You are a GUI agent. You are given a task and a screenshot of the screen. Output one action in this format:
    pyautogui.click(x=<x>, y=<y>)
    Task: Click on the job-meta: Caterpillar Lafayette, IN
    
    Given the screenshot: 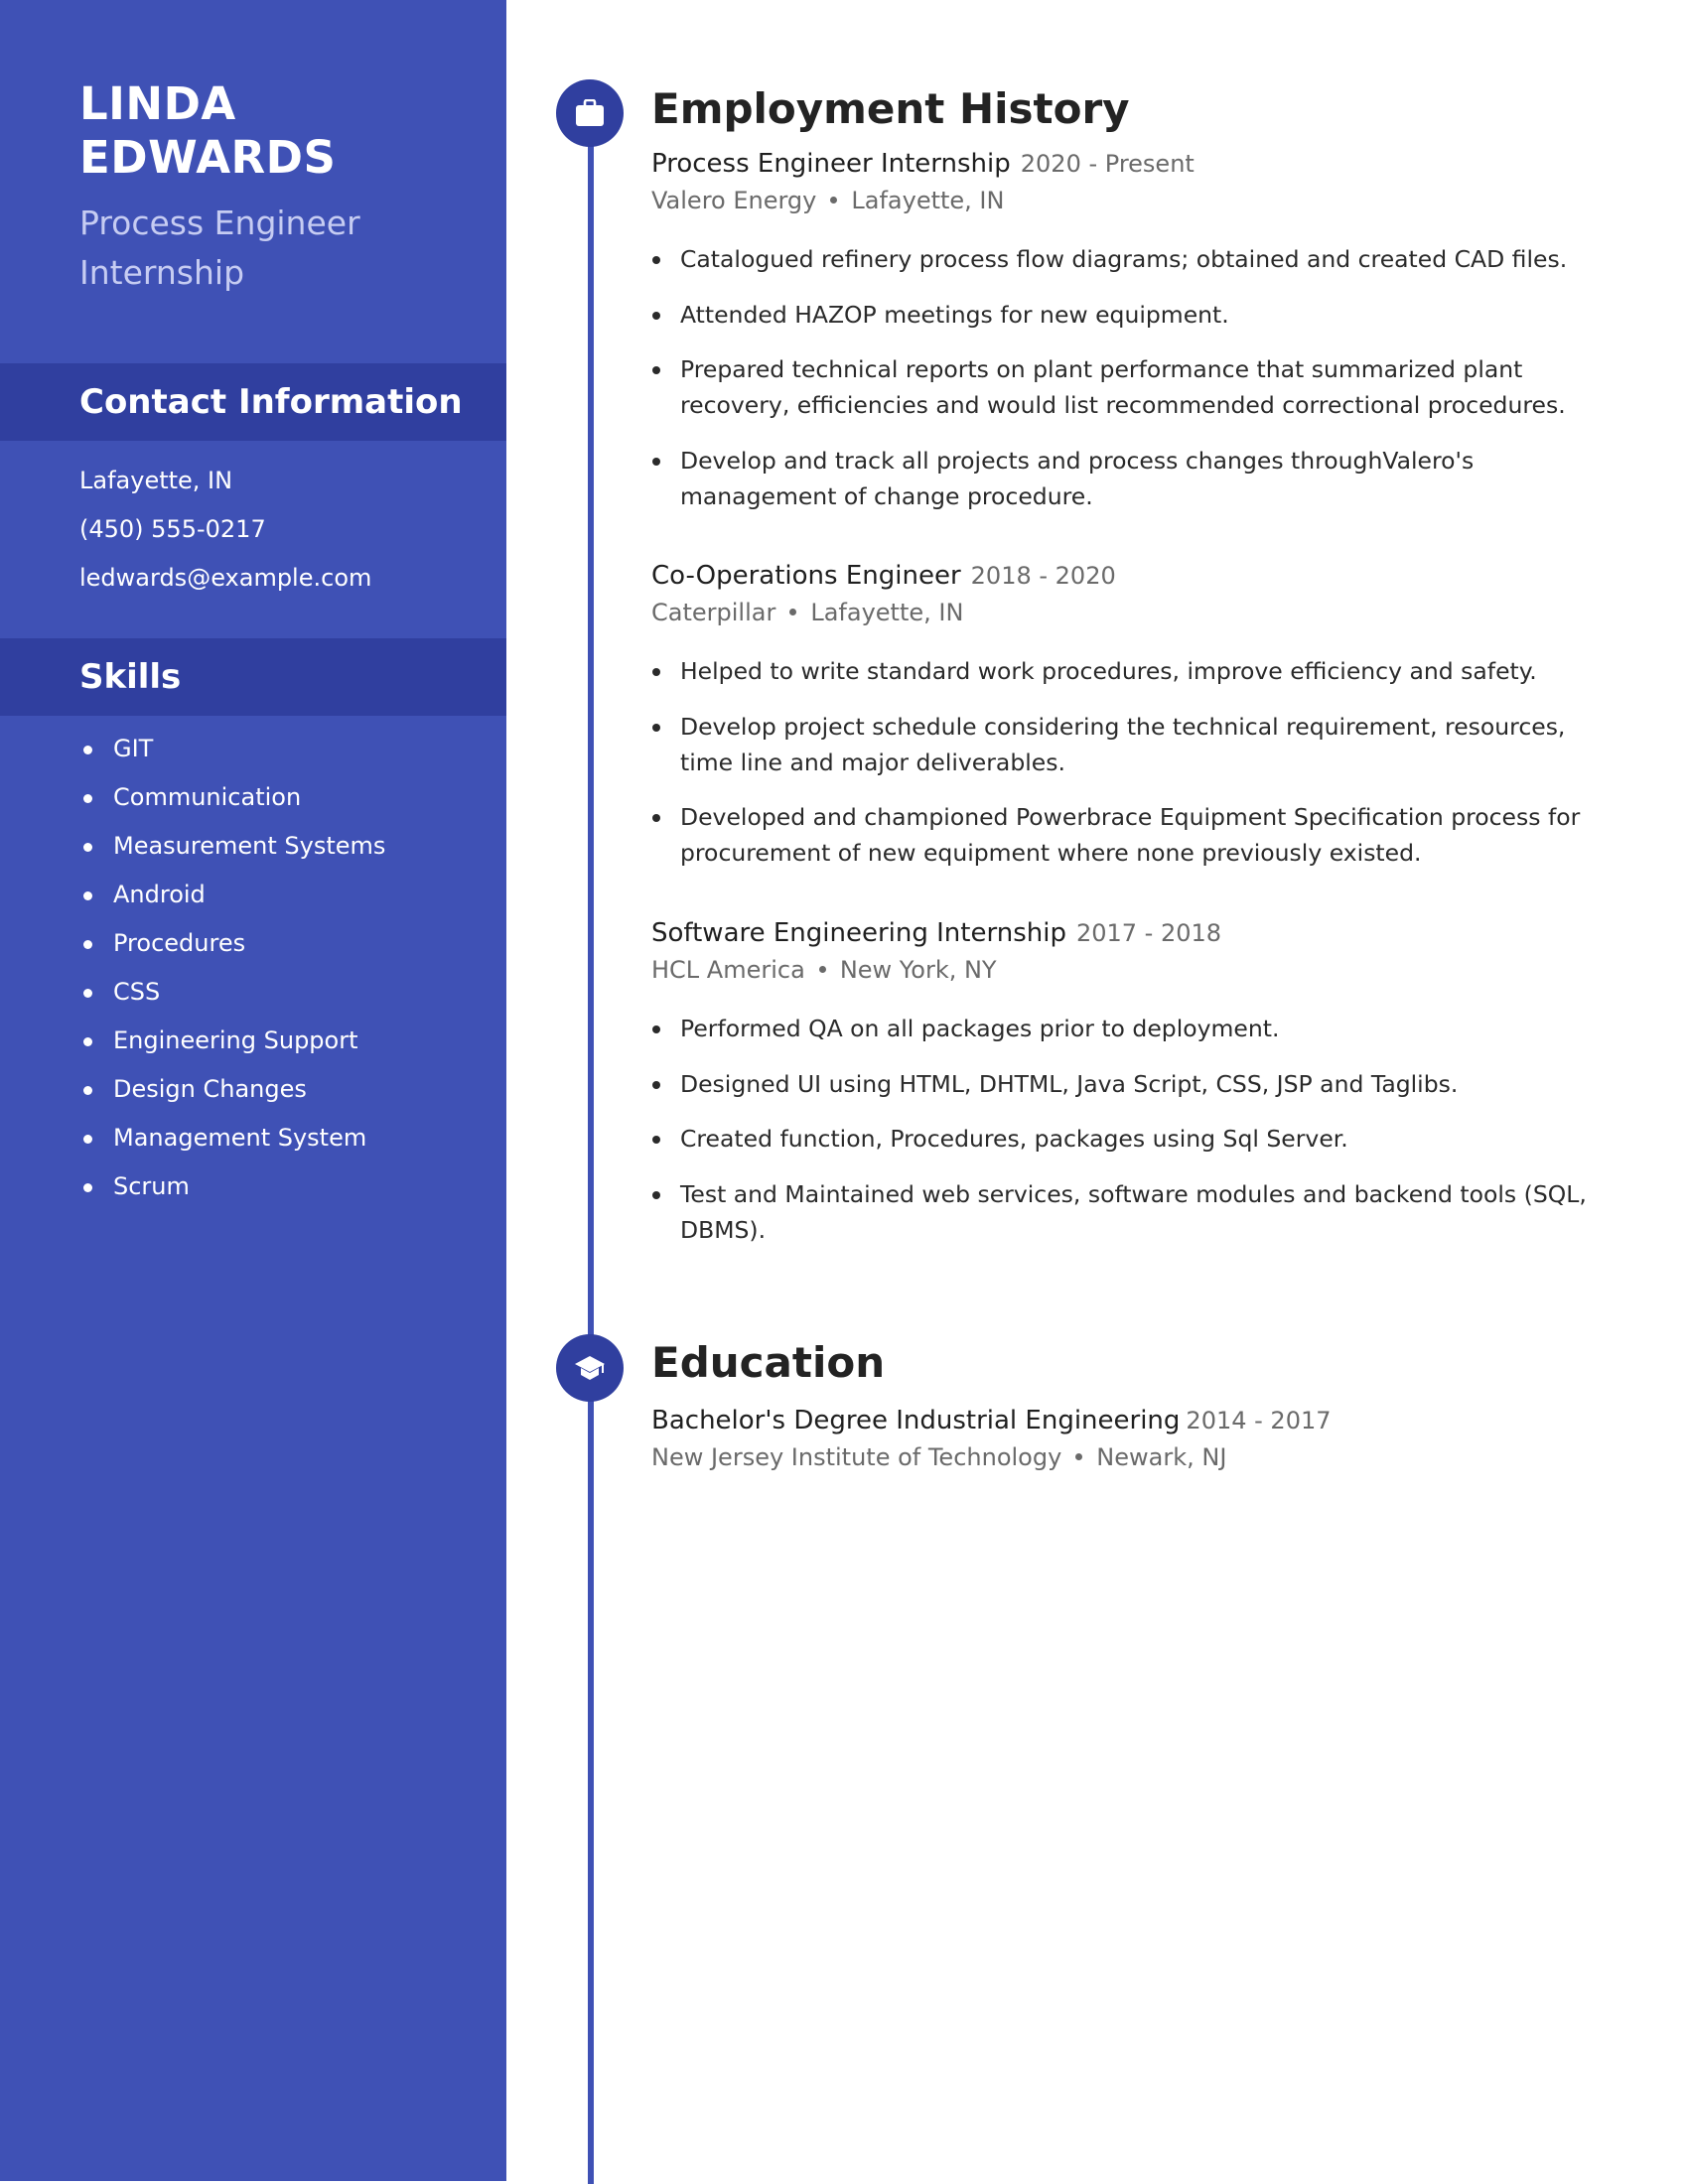 What is the action you would take?
    pyautogui.click(x=1128, y=612)
    